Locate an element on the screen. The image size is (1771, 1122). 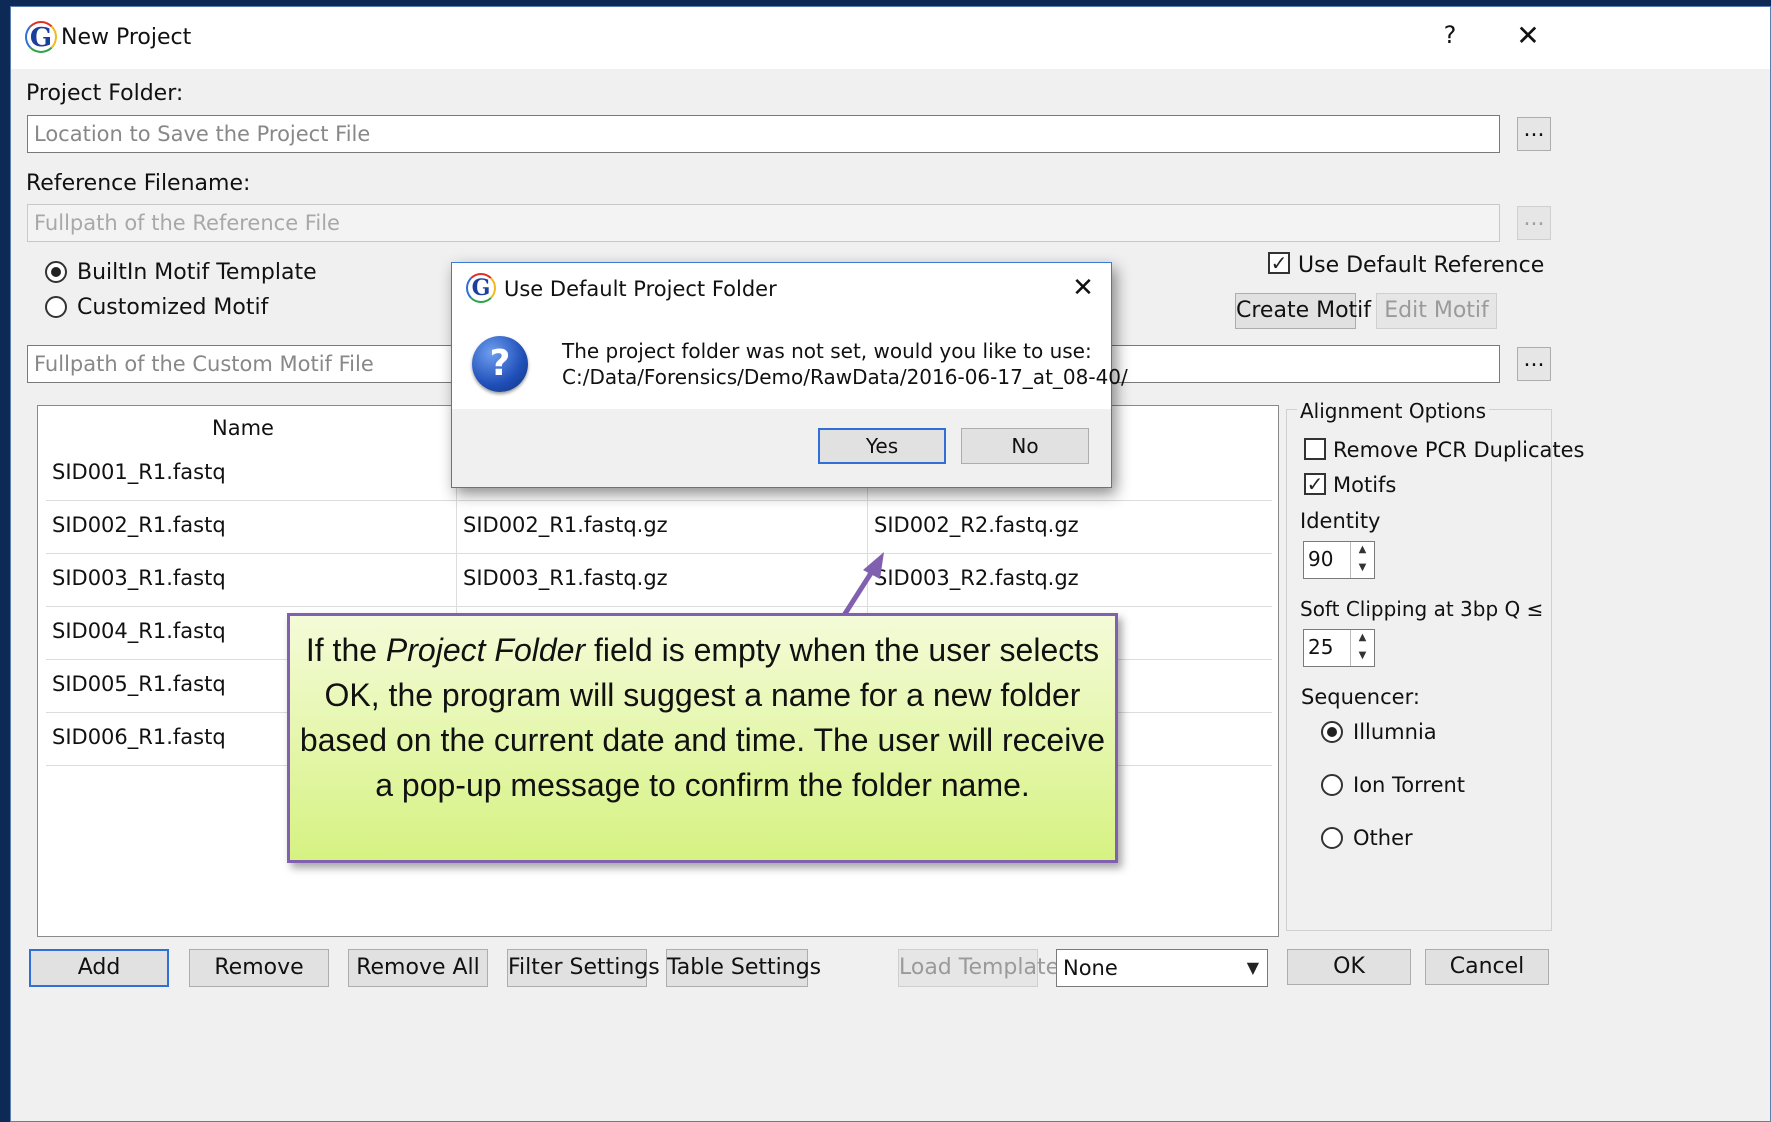
cell-name: SID003_R1.fastq is located at coordinates (139, 578).